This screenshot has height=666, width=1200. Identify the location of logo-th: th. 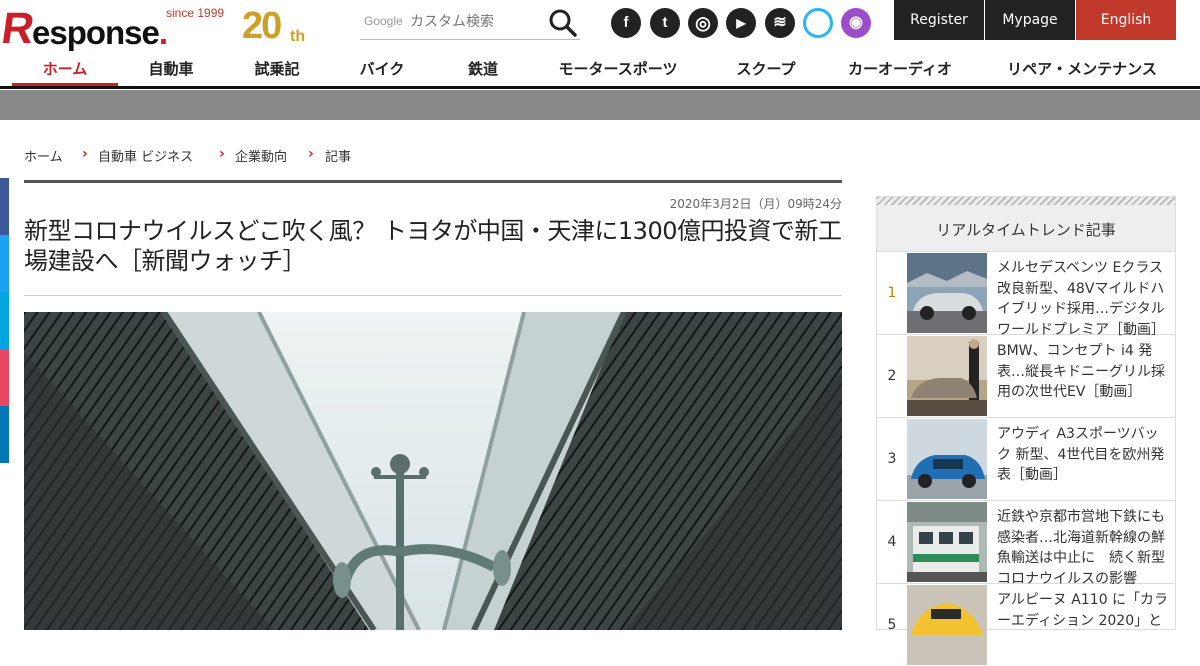
(298, 36).